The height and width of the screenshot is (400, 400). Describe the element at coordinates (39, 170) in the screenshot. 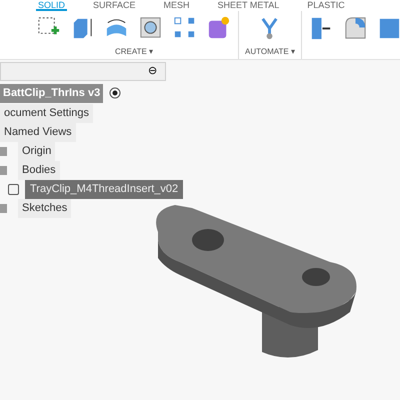

I see `tree-item: Bodies` at that location.